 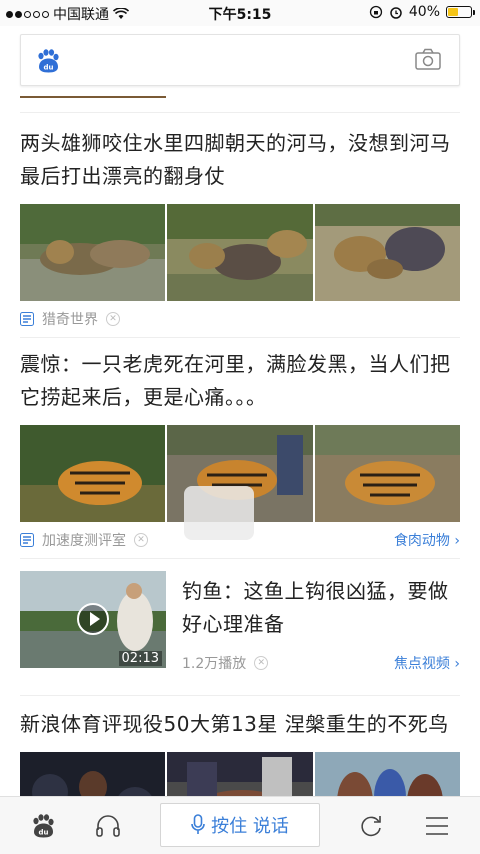 What do you see at coordinates (70, 319) in the screenshot?
I see `source-name: 猎奇世界` at bounding box center [70, 319].